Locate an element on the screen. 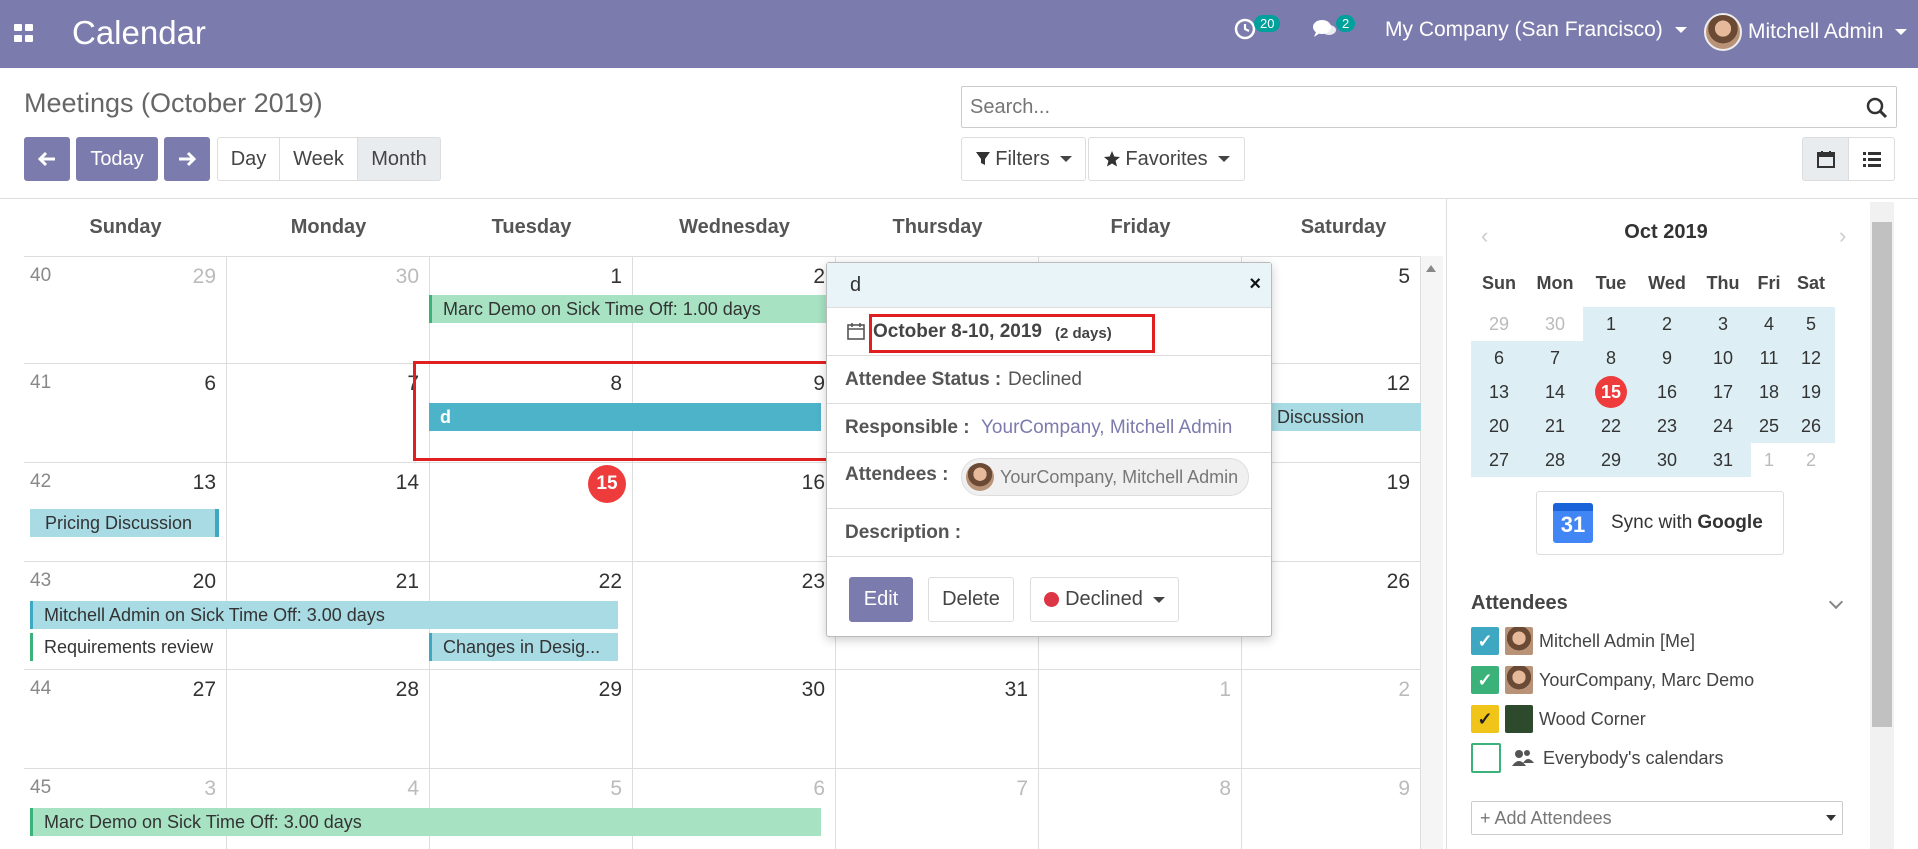 This screenshot has width=1918, height=849. attendee-filter-item: ✓ Wood Corner is located at coordinates (1558, 719).